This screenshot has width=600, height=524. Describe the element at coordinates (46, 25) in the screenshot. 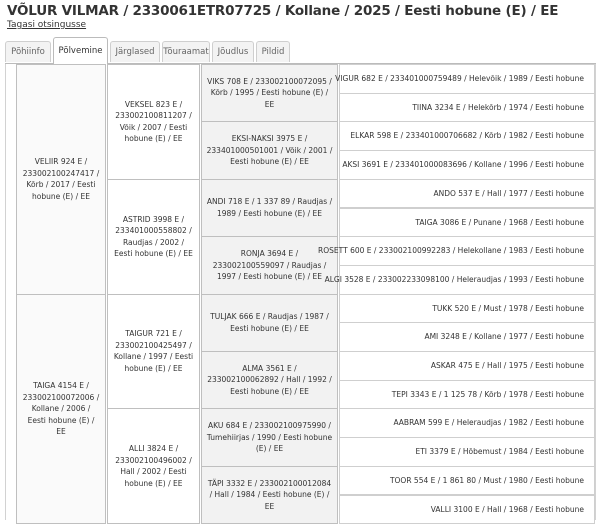

I see `back-to-search-link: Tagasi otsingusse` at that location.